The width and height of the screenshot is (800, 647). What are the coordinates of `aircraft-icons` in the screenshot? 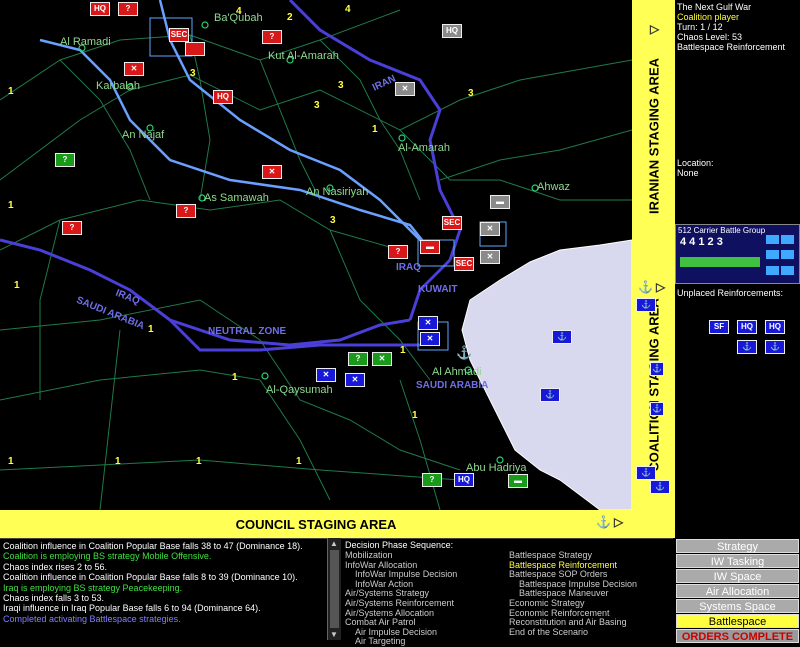 It's located at (781, 257).